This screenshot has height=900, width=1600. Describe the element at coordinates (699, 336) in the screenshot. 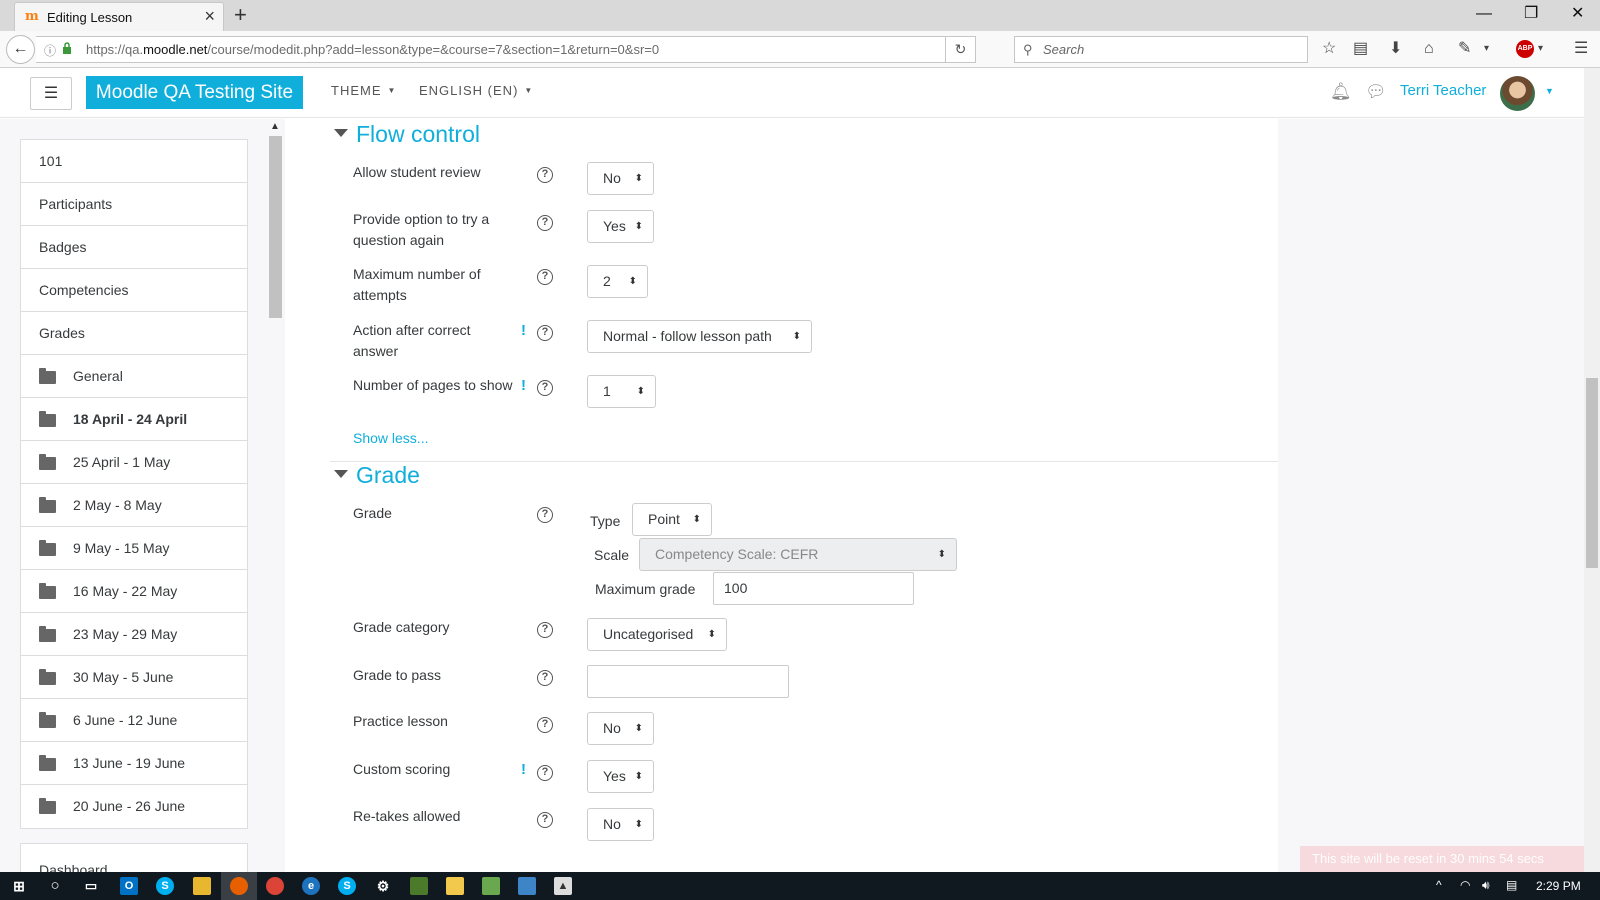

I see `action-after-correct-select: Normal - follow lesson path ⬍` at that location.